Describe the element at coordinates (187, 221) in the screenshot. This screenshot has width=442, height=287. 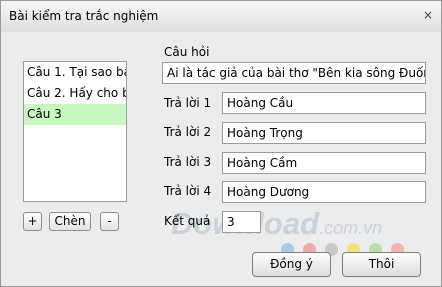
I see `result-label: Kết quả` at that location.